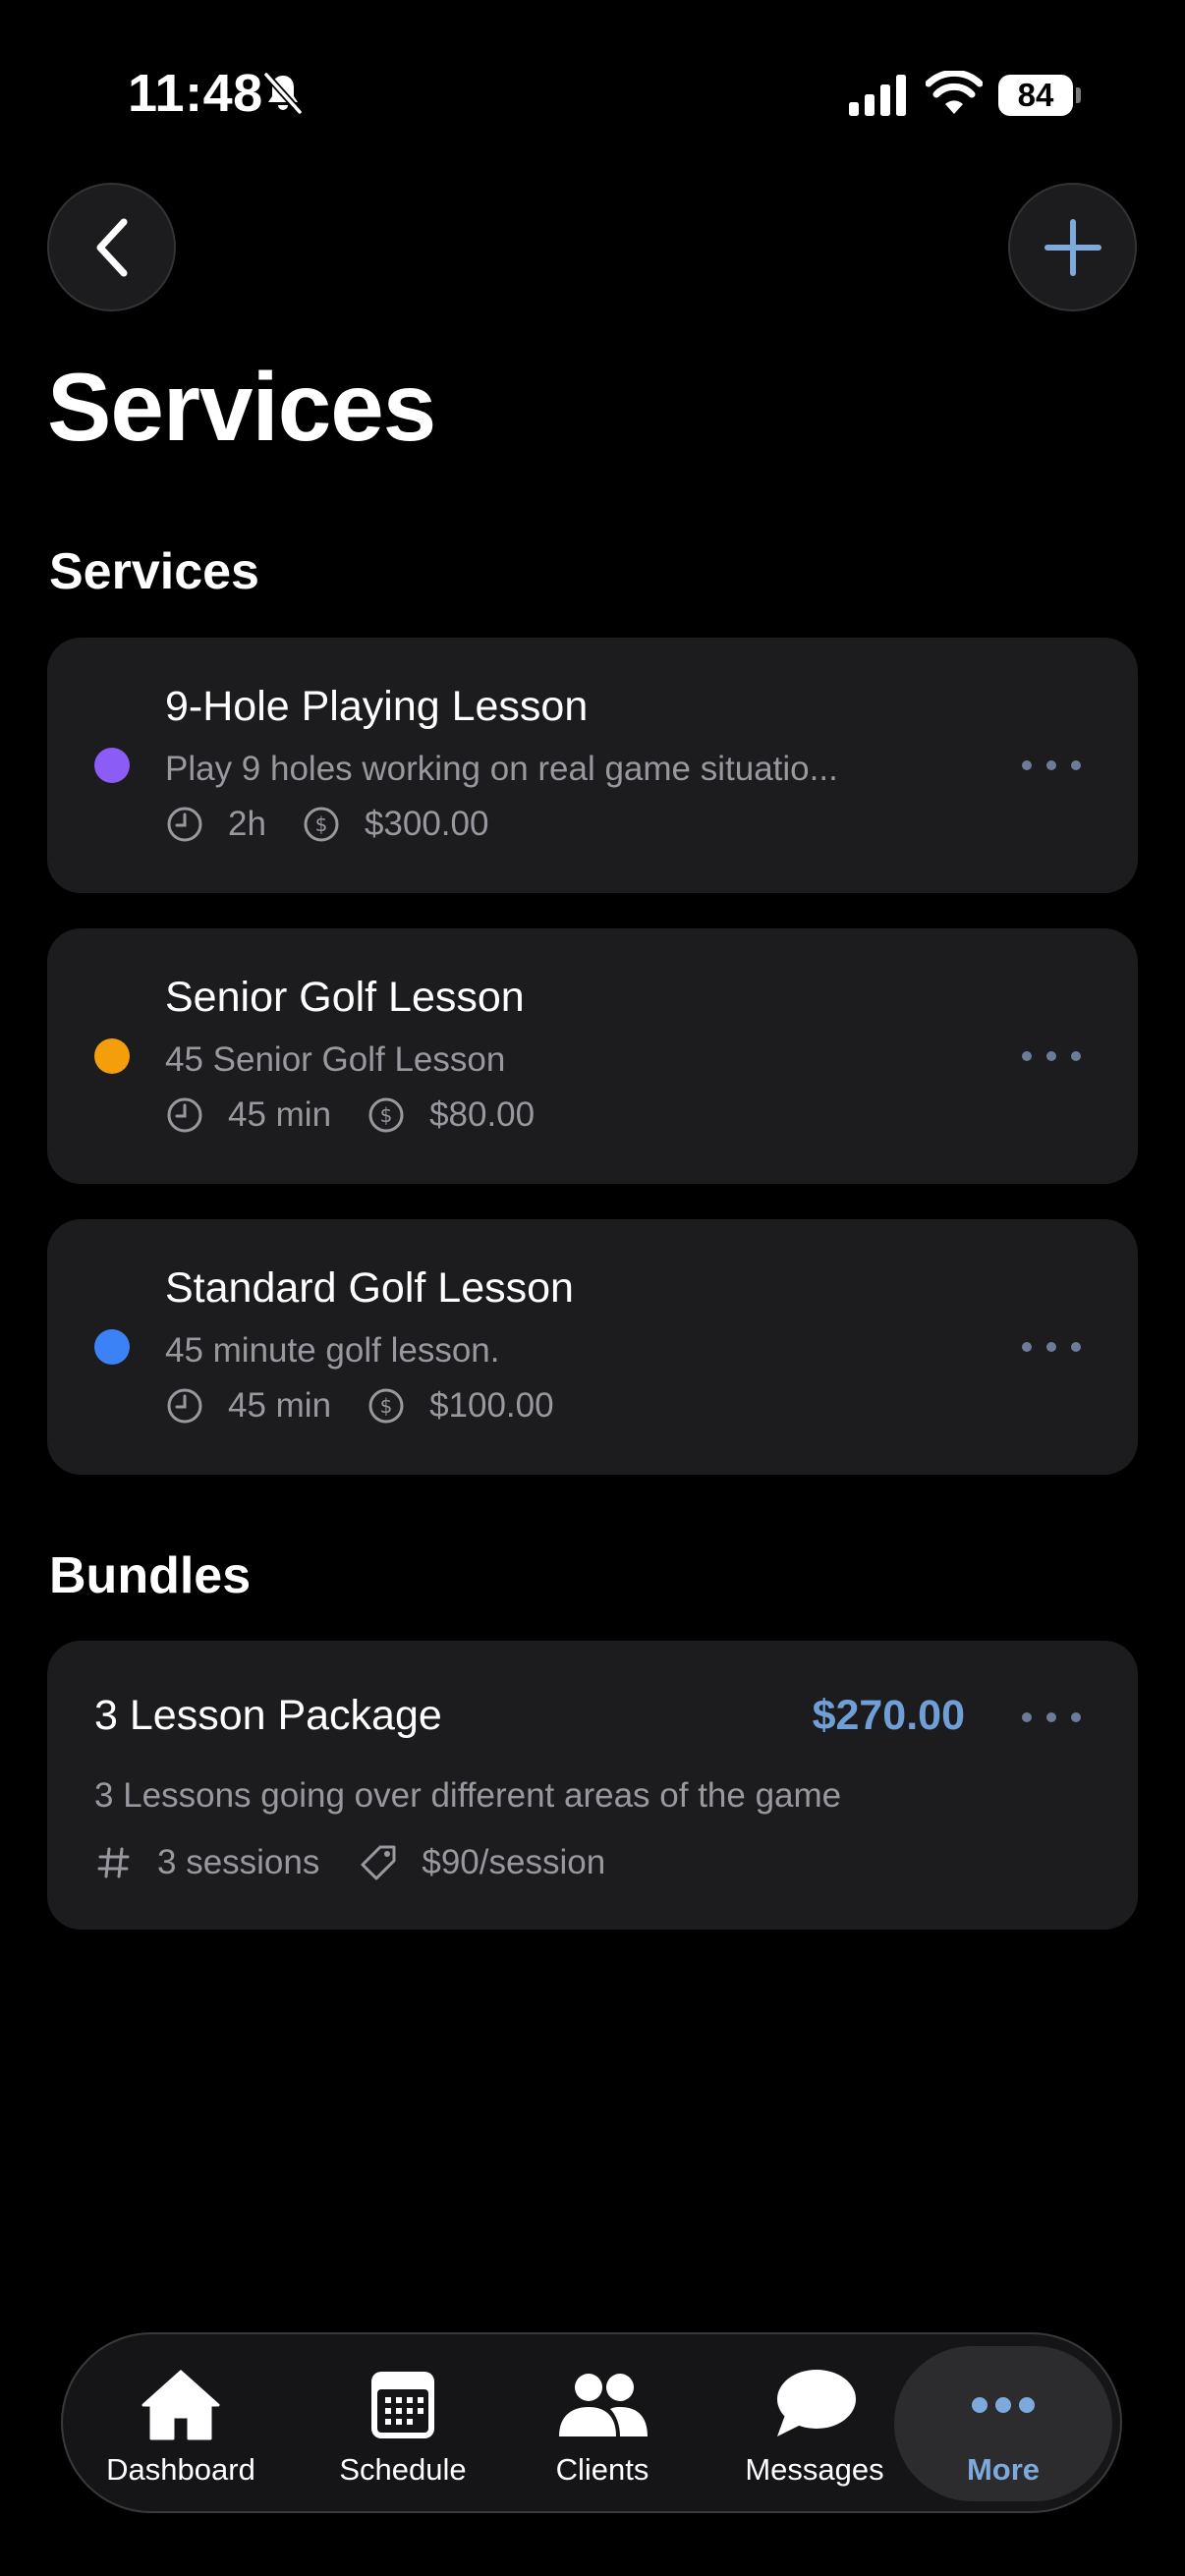  I want to click on services-section-title: Services, so click(154, 571).